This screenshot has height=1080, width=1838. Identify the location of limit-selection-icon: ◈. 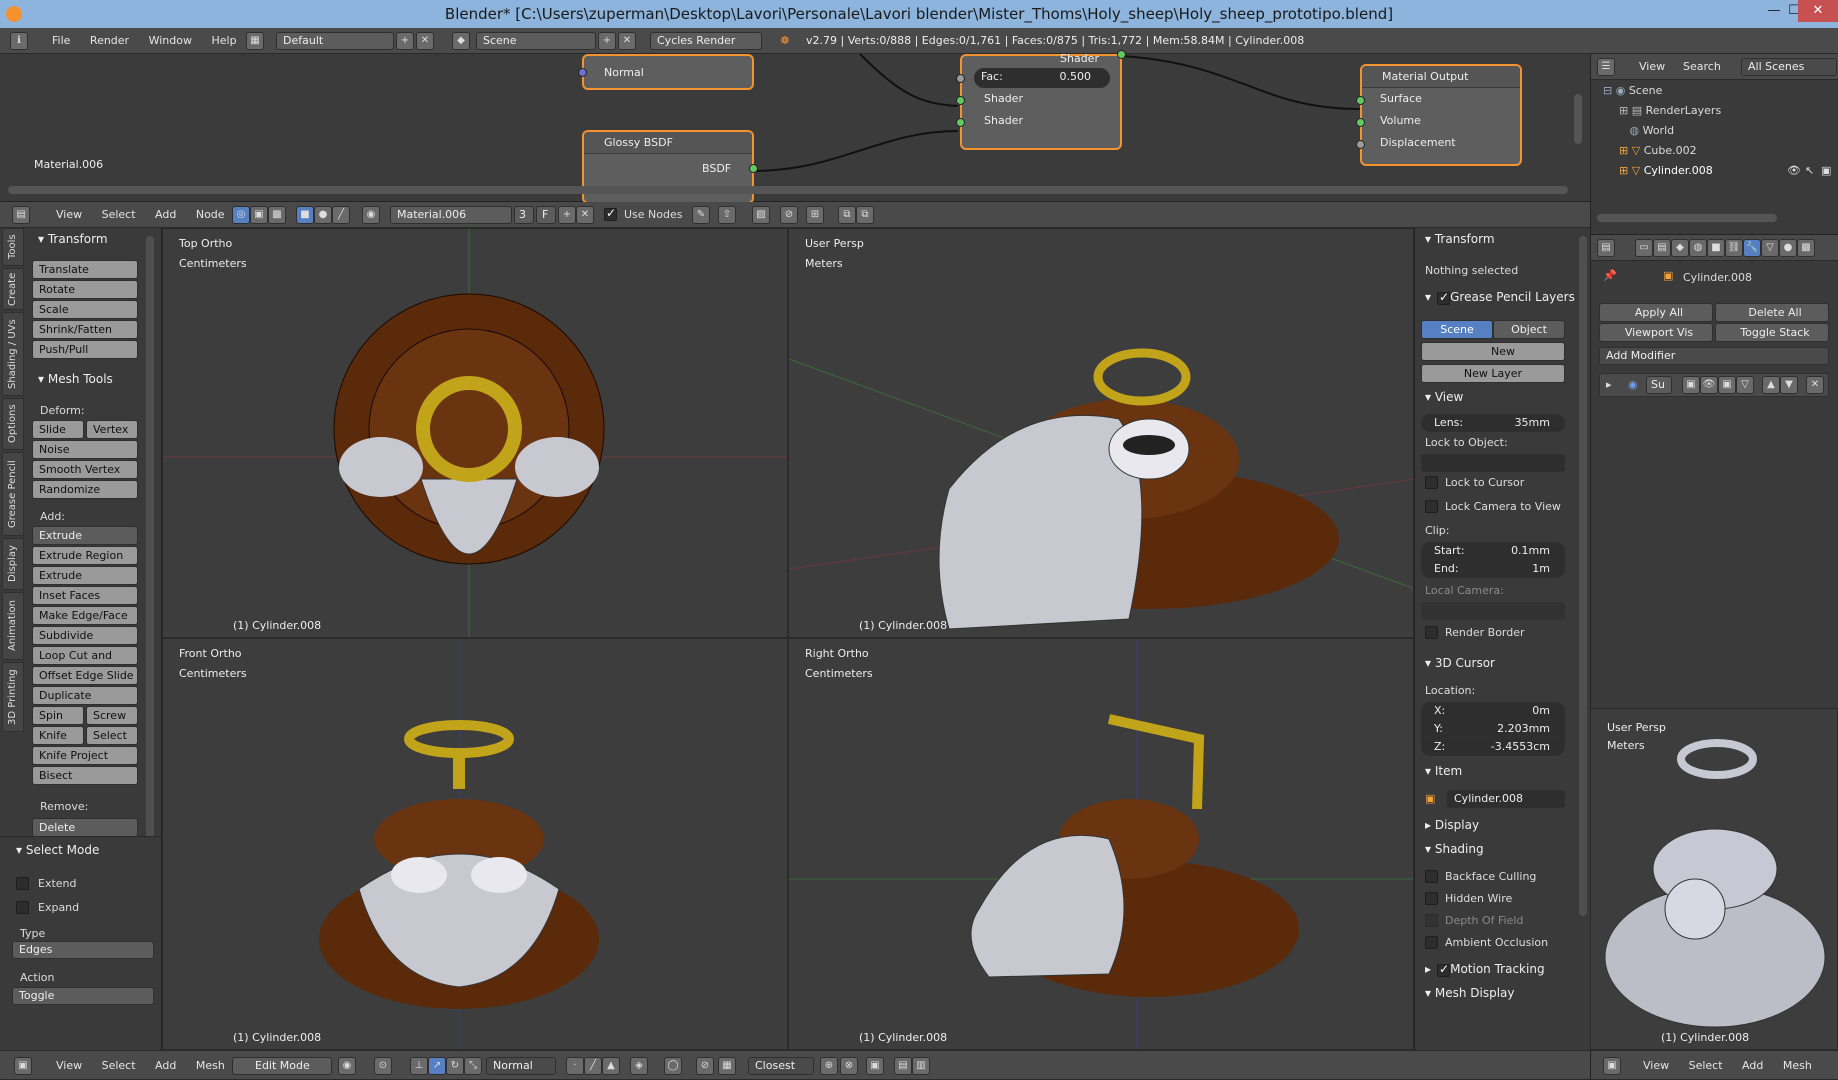
(639, 1066).